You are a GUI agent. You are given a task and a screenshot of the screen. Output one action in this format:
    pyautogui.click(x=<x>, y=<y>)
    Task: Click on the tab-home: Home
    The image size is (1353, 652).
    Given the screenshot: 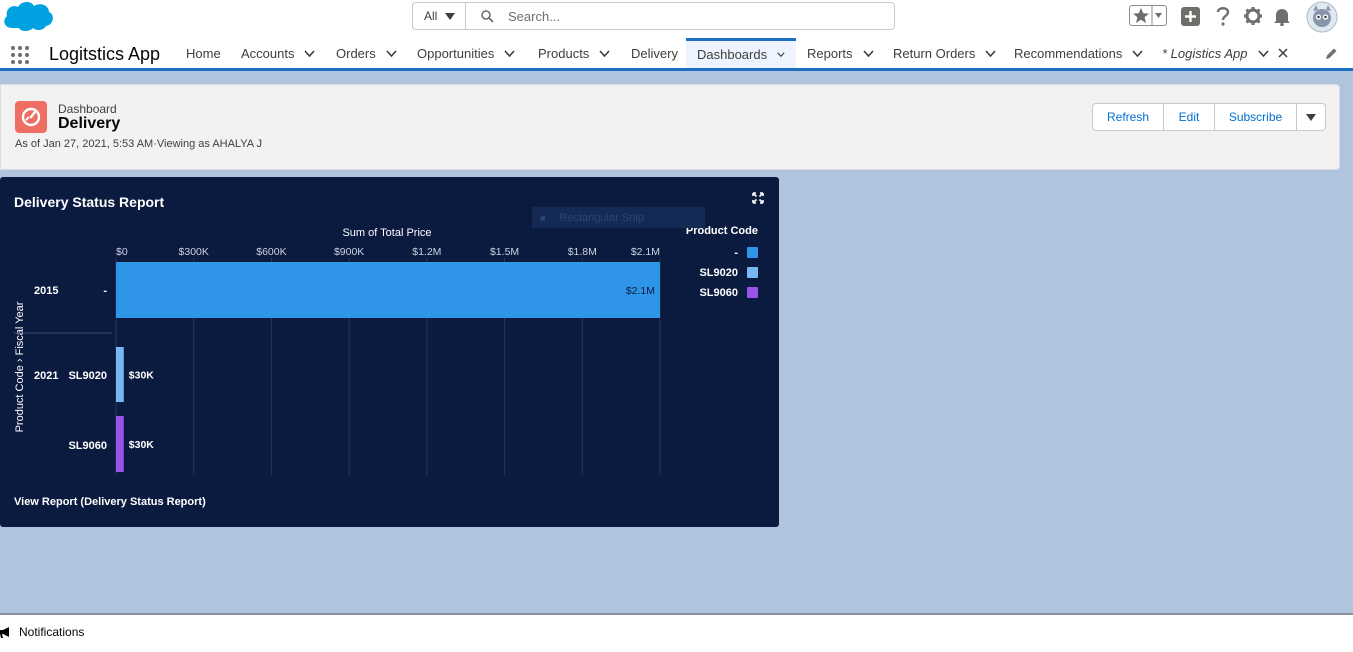 What is the action you would take?
    pyautogui.click(x=203, y=53)
    